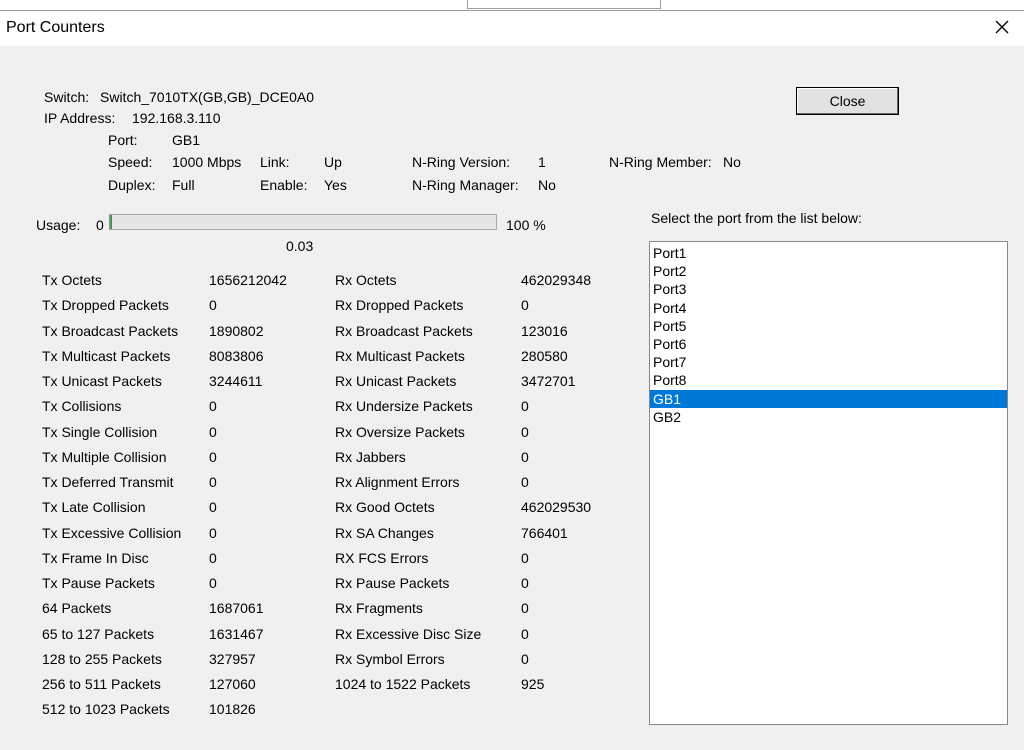 This screenshot has height=750, width=1024. I want to click on counter-label: Rx Good Octets, so click(385, 507).